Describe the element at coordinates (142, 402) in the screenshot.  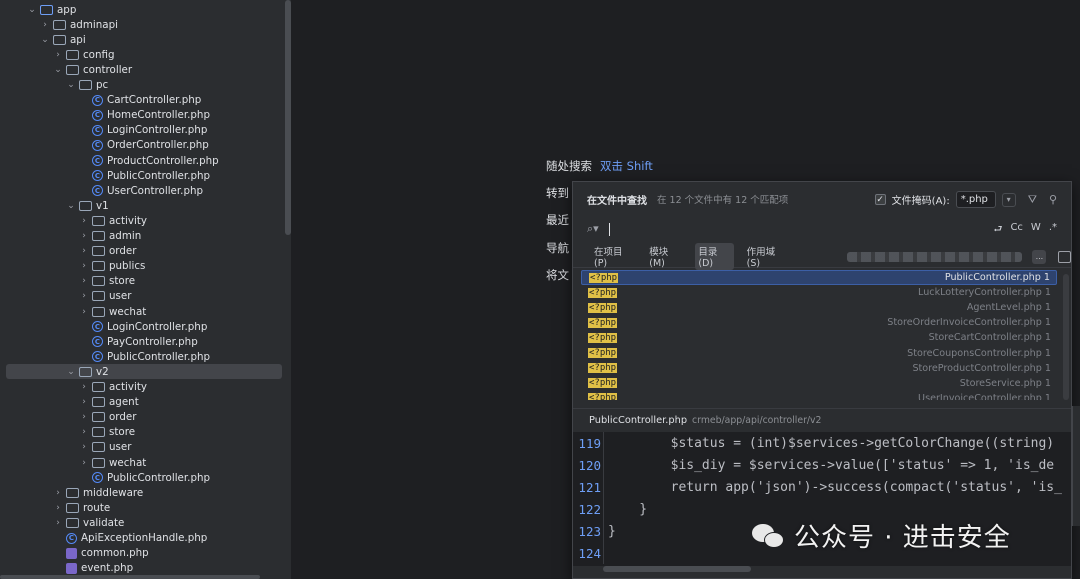
I see `tree-item: › agent` at that location.